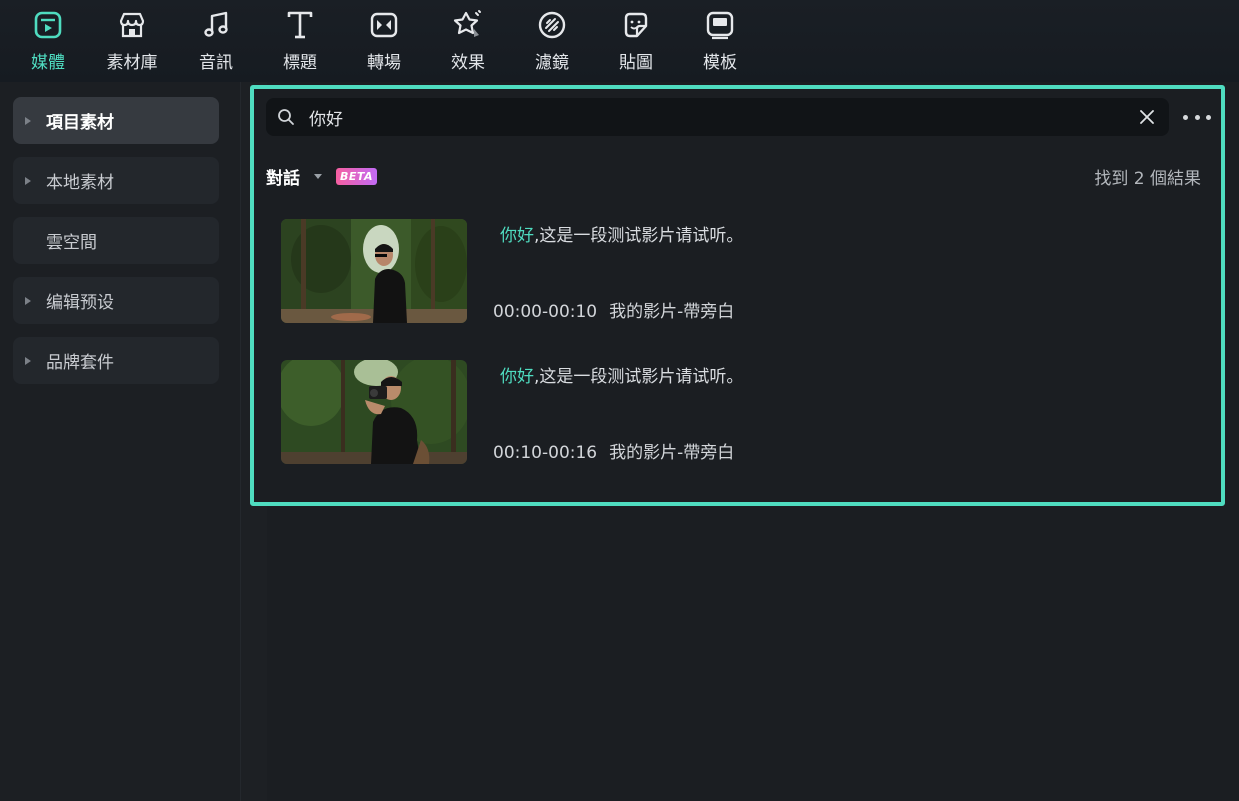 This screenshot has height=801, width=1239. What do you see at coordinates (80, 303) in the screenshot?
I see `sidebar-item-label: 编辑预设` at bounding box center [80, 303].